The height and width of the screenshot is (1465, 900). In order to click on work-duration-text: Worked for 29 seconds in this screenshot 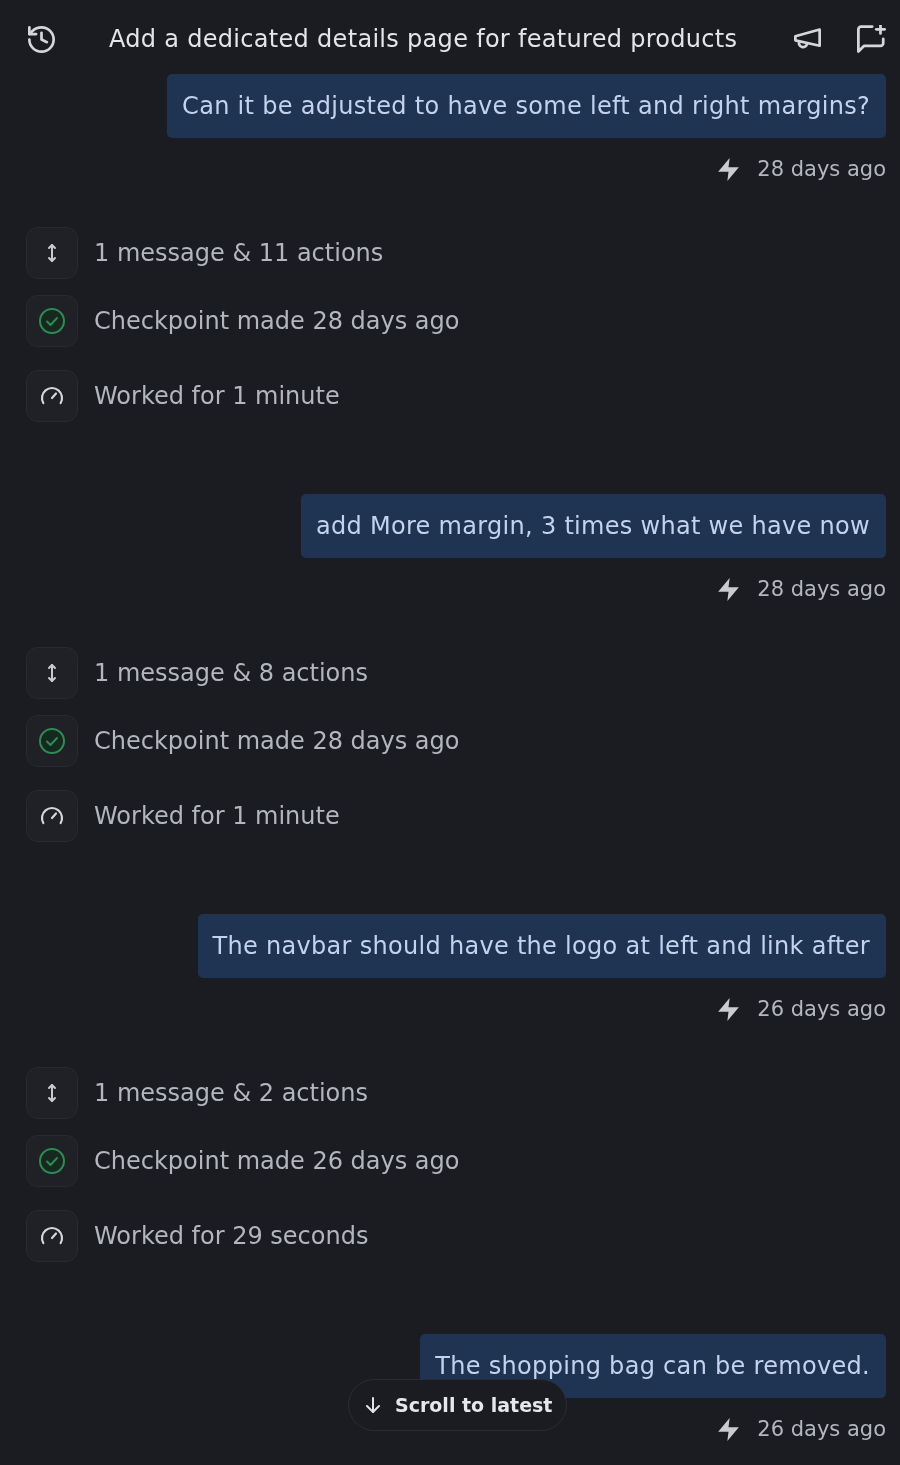, I will do `click(231, 1236)`.